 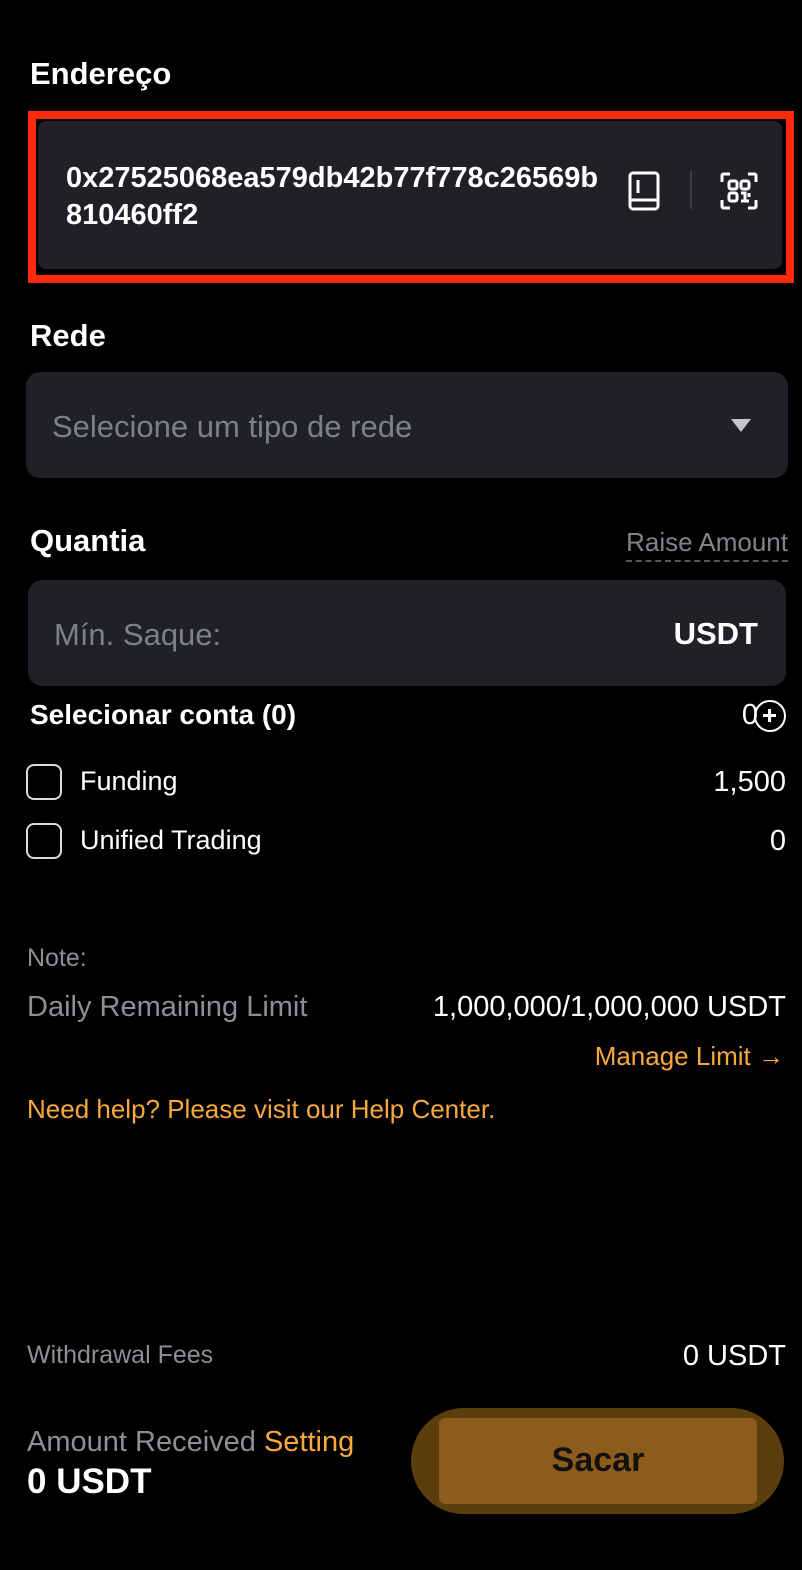 What do you see at coordinates (770, 716) in the screenshot?
I see `add-circle-icon` at bounding box center [770, 716].